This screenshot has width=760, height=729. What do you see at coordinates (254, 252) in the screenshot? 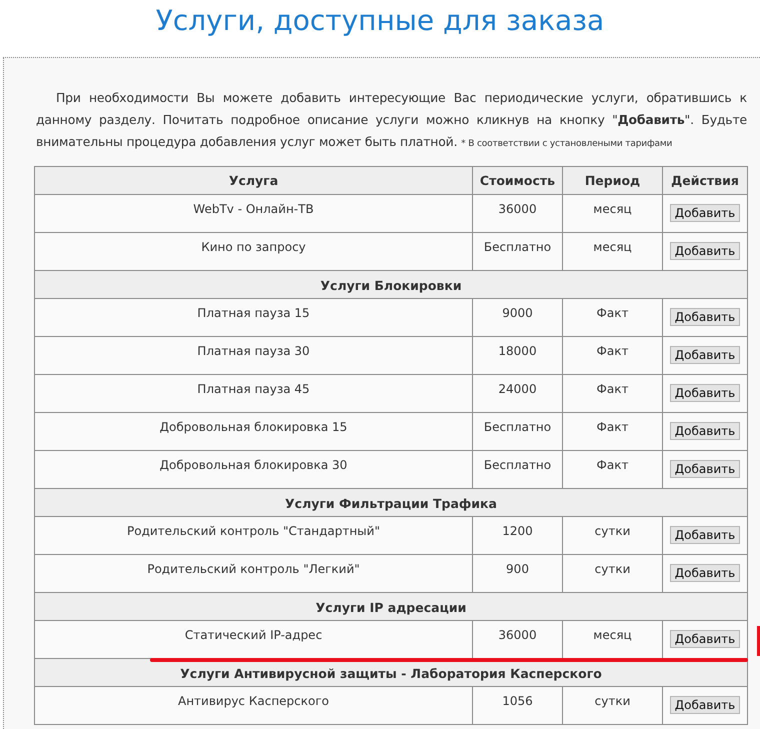
I see `service-name: Кино по запросу` at bounding box center [254, 252].